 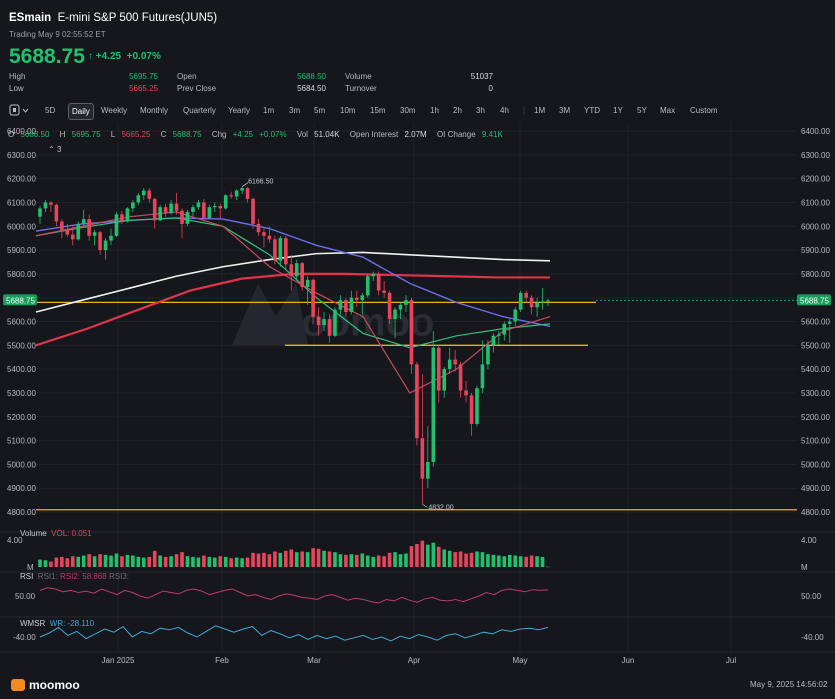 I want to click on period-3m: 3M, so click(x=564, y=110).